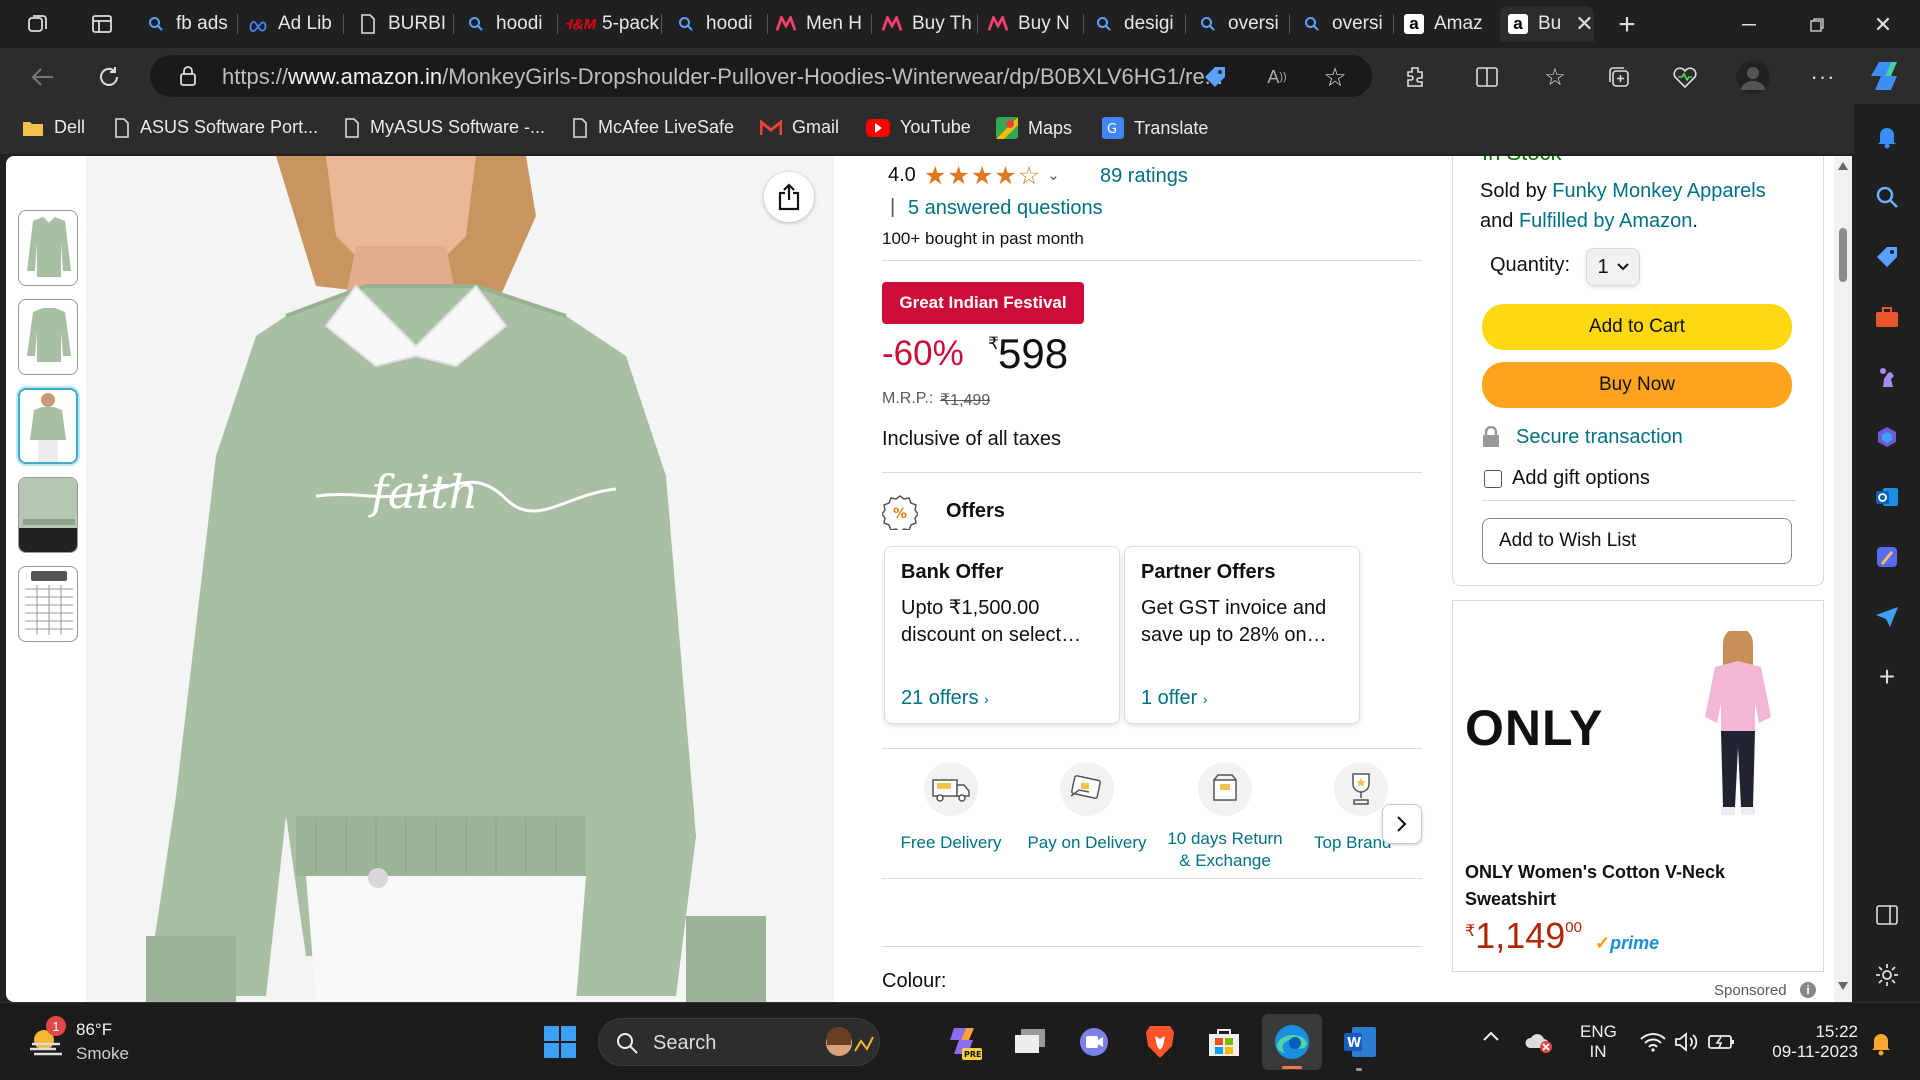  I want to click on word-icon: W, so click(1360, 1042).